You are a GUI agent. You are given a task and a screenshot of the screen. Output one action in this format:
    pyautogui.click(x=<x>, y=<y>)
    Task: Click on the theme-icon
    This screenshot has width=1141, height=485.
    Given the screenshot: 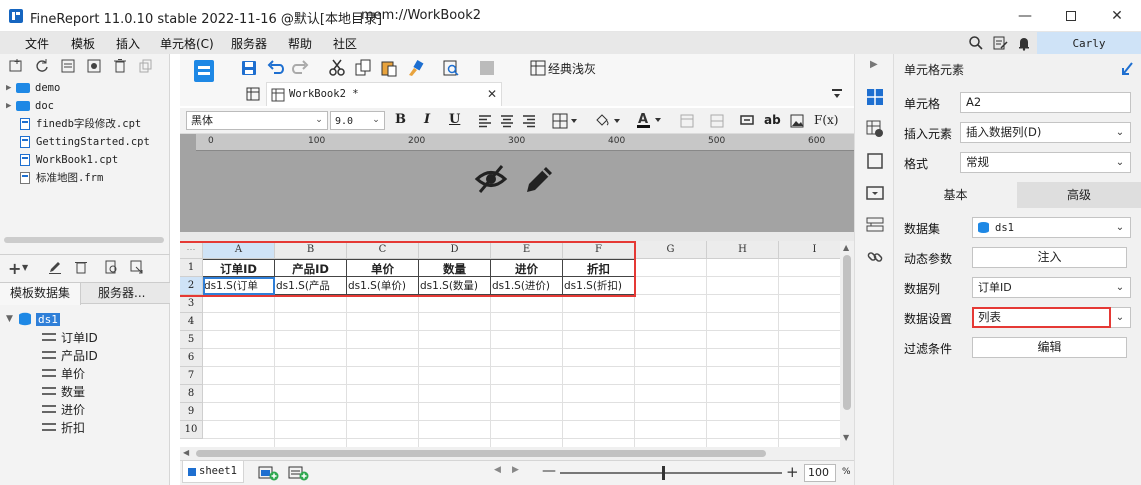 What is the action you would take?
    pyautogui.click(x=538, y=68)
    